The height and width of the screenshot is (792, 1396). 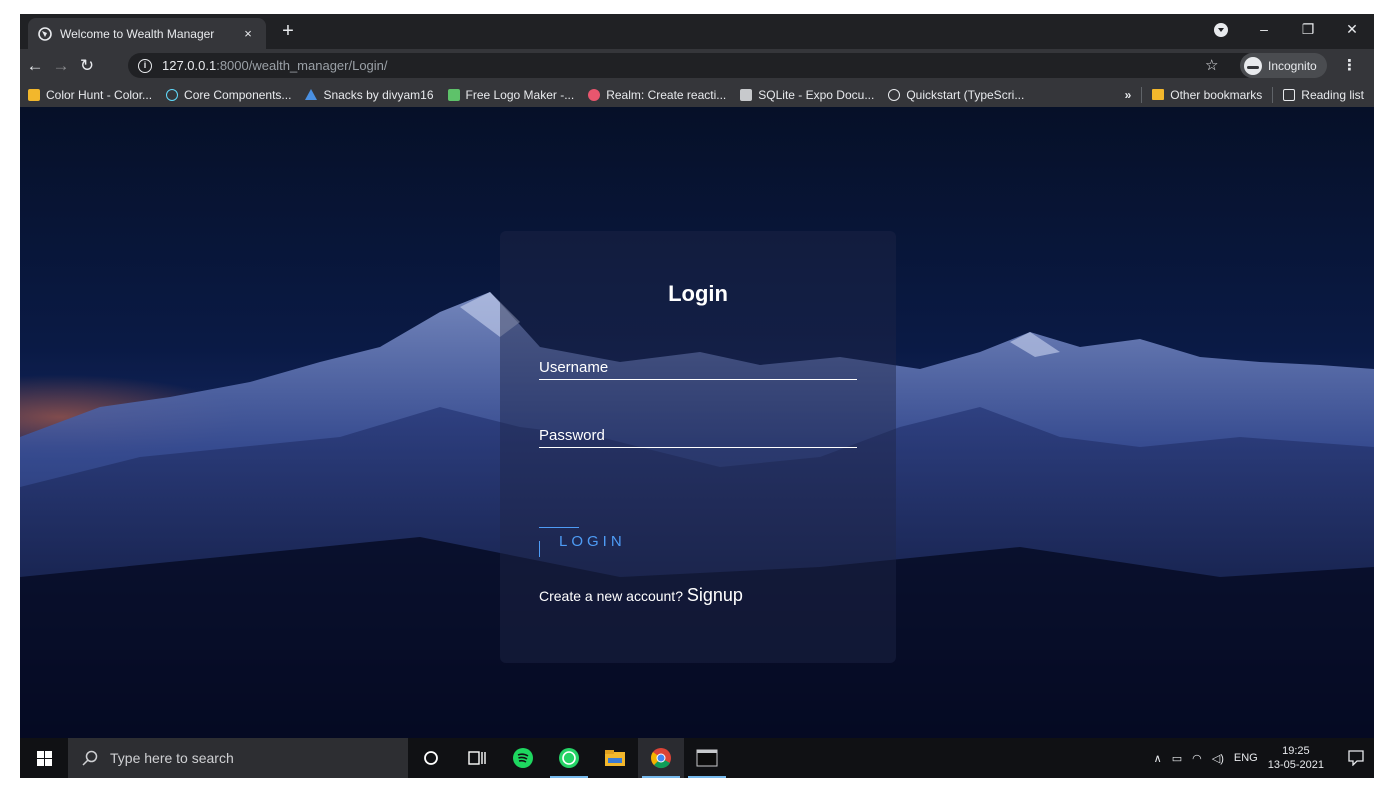 What do you see at coordinates (248, 33) in the screenshot?
I see `tab-close-button: ×` at bounding box center [248, 33].